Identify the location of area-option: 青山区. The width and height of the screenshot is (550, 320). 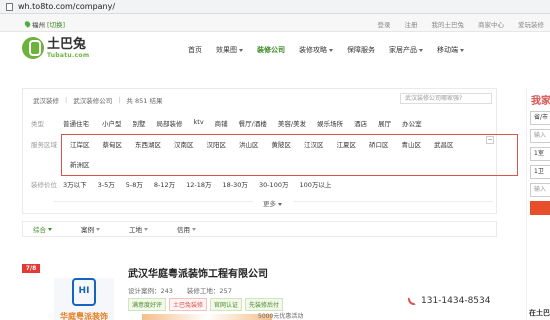
(412, 144).